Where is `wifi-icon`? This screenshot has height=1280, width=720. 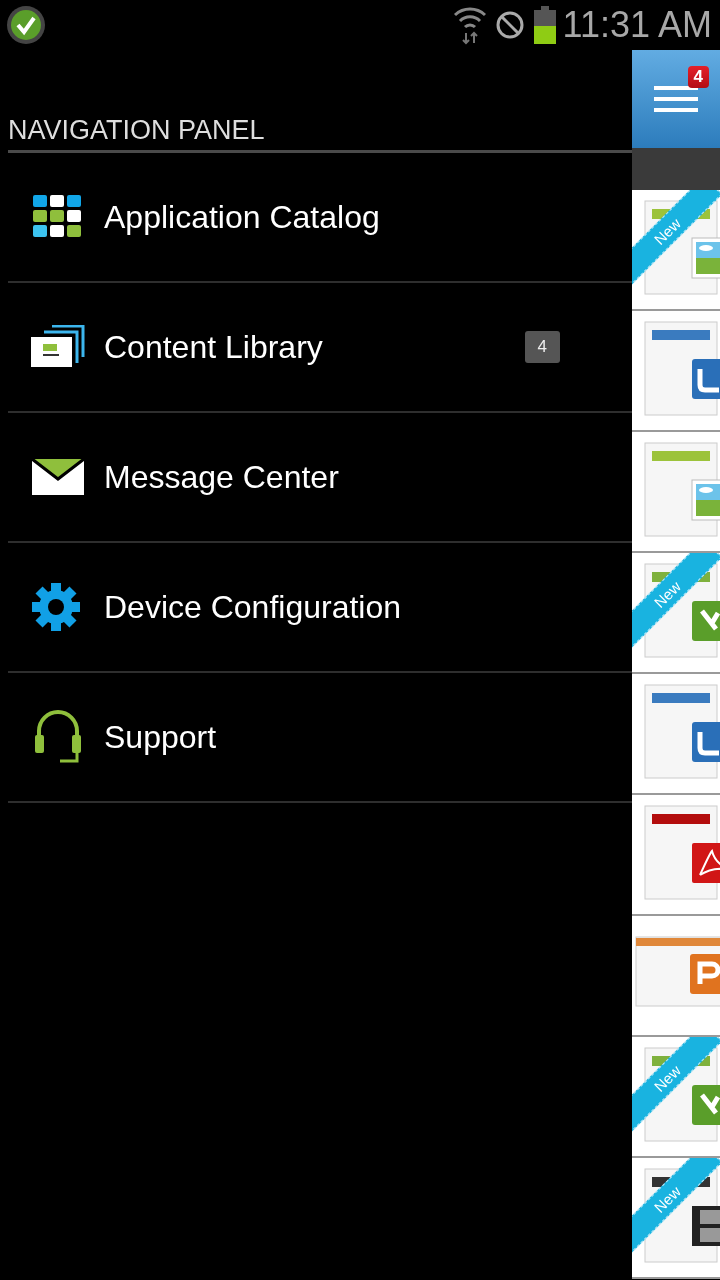 wifi-icon is located at coordinates (469, 25).